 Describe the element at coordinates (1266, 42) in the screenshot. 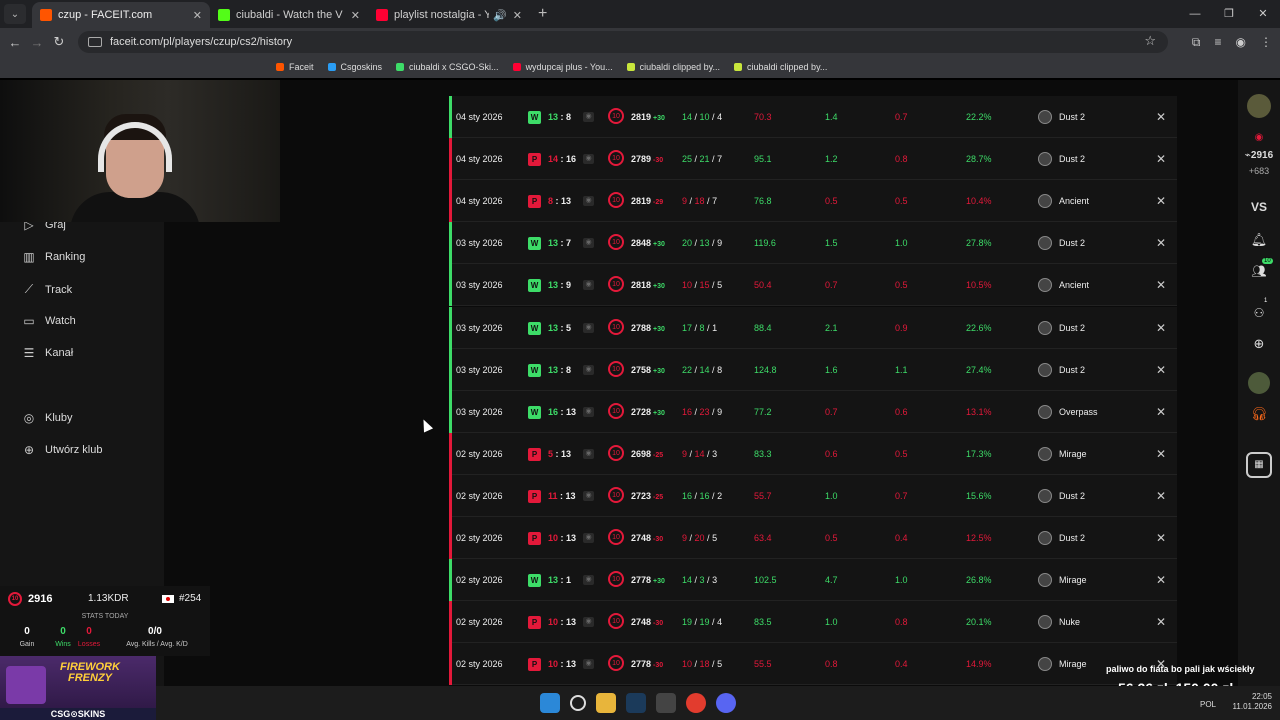

I see `menu-icon: ⋮` at that location.